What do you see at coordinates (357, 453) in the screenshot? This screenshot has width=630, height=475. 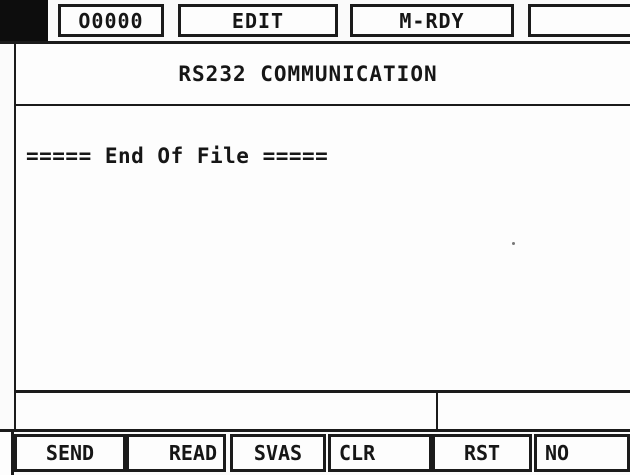 I see `softkey-clr-label: CLR` at bounding box center [357, 453].